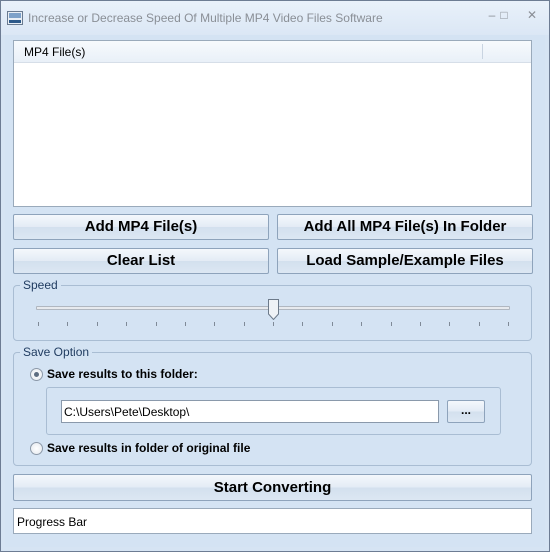 This screenshot has height=552, width=550. What do you see at coordinates (272, 487) in the screenshot?
I see `start-converting-button: Start Converting` at bounding box center [272, 487].